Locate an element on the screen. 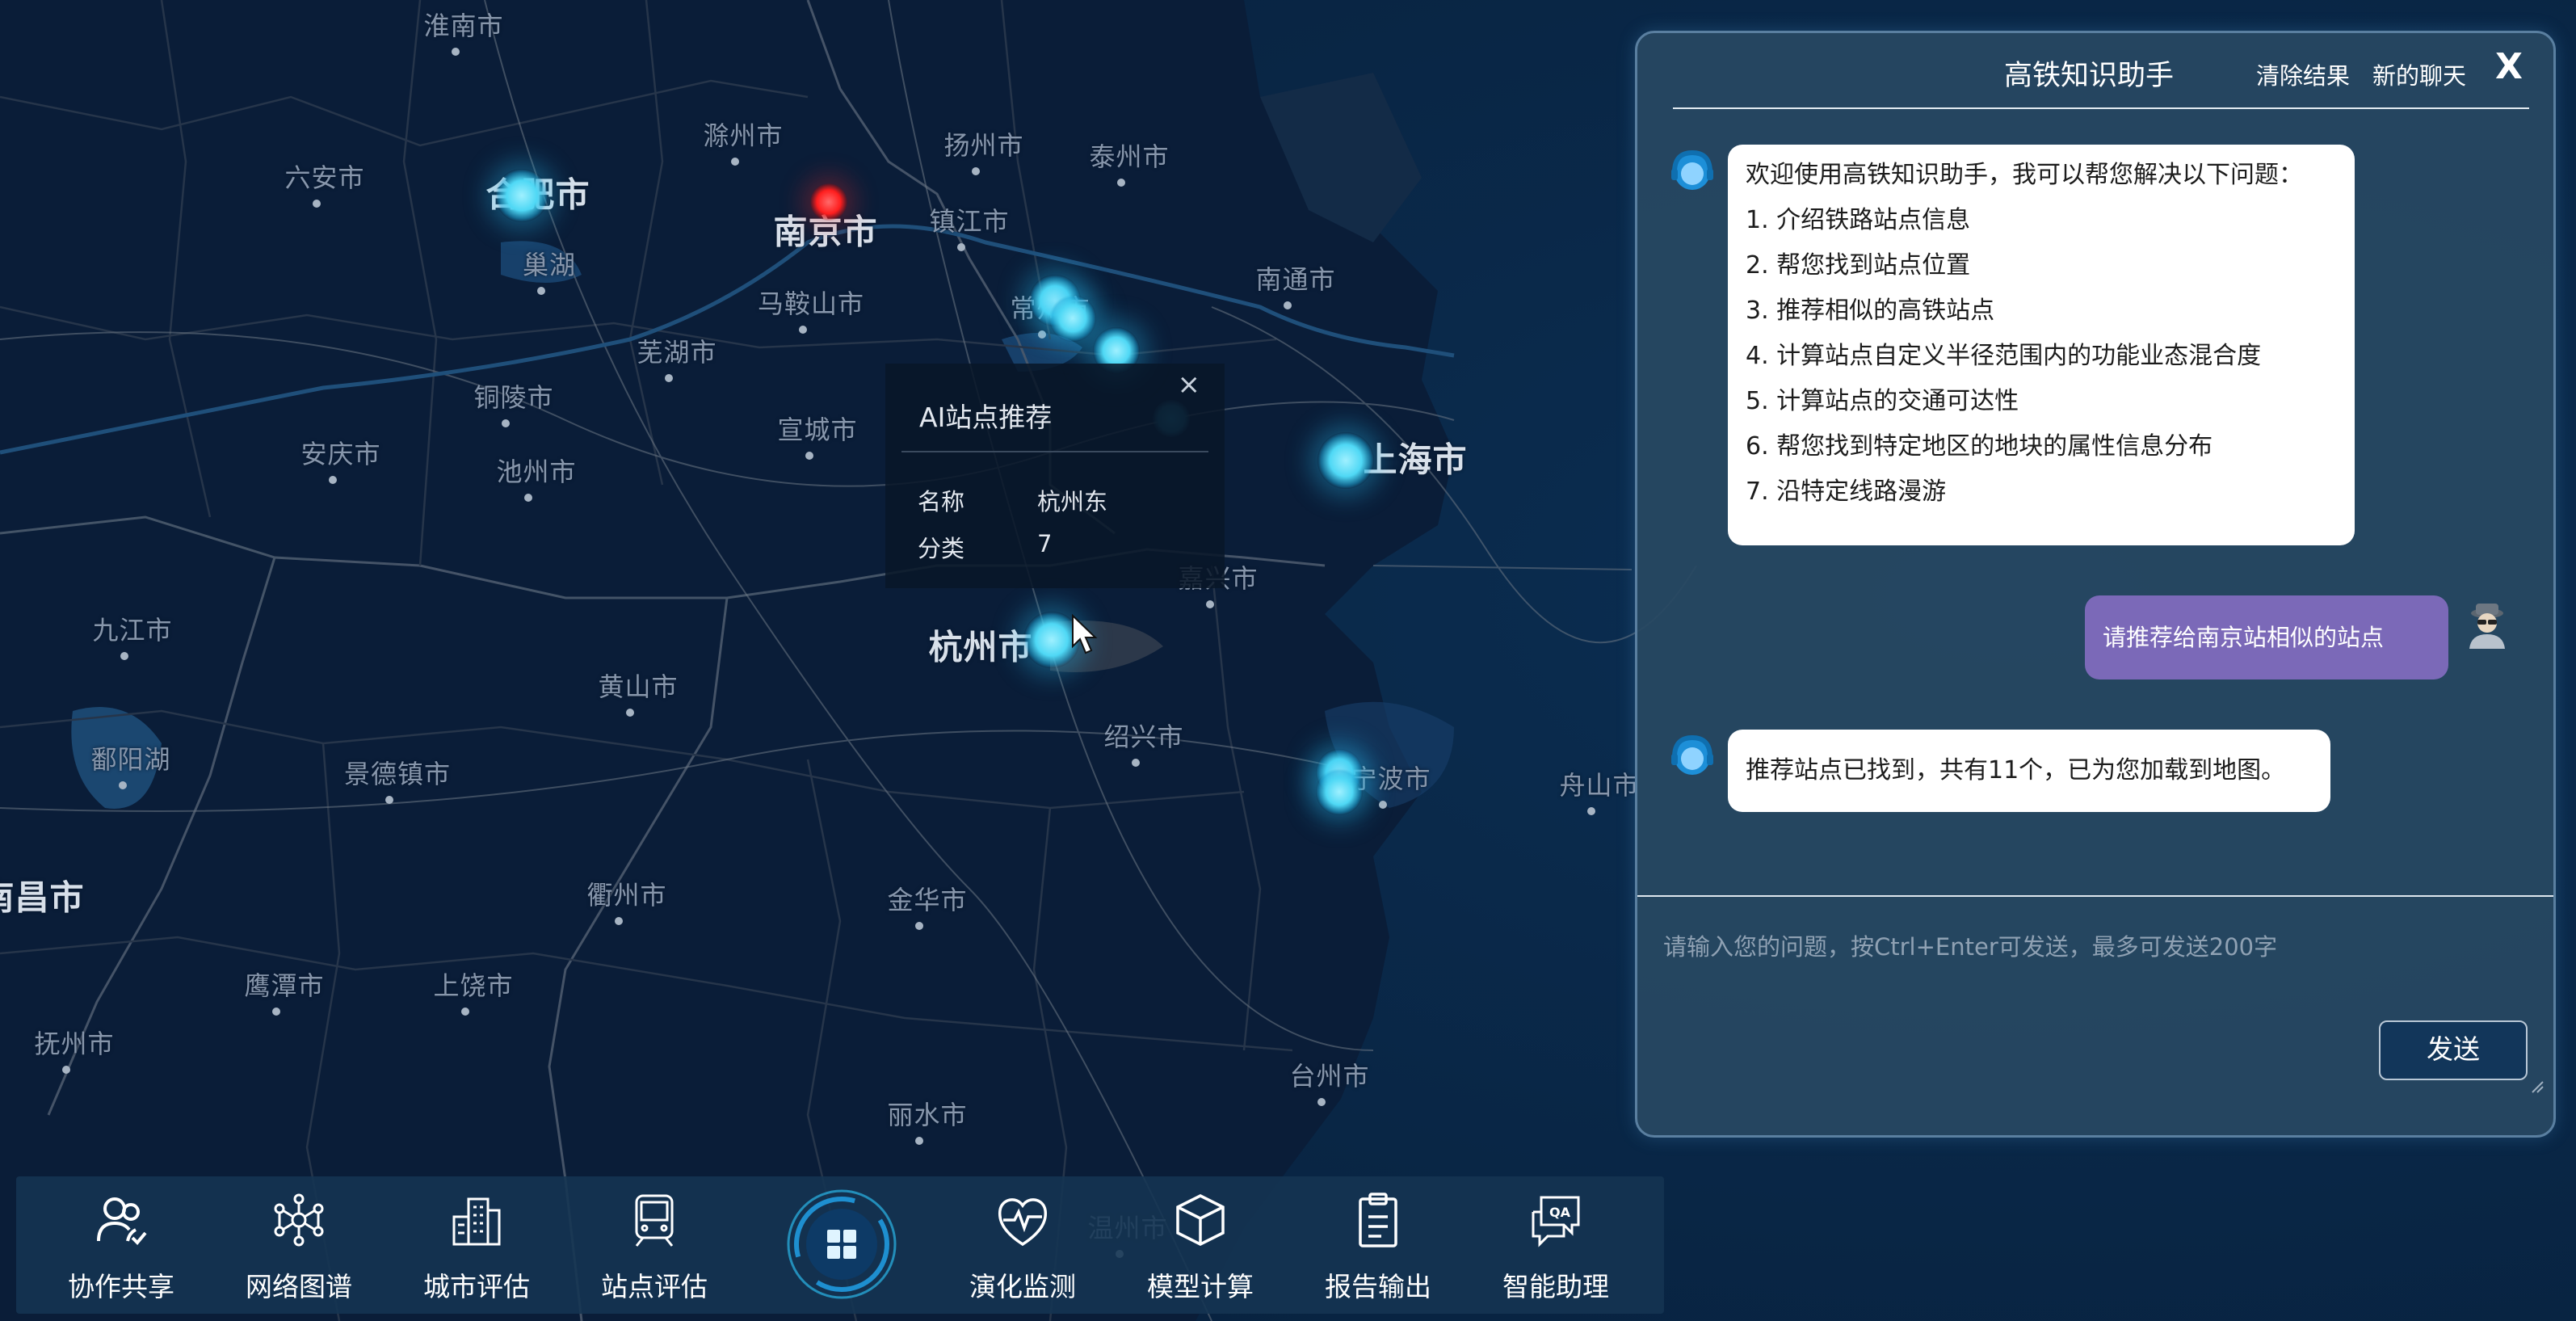  tool-station-assessment: 站点评估 is located at coordinates (654, 1245).